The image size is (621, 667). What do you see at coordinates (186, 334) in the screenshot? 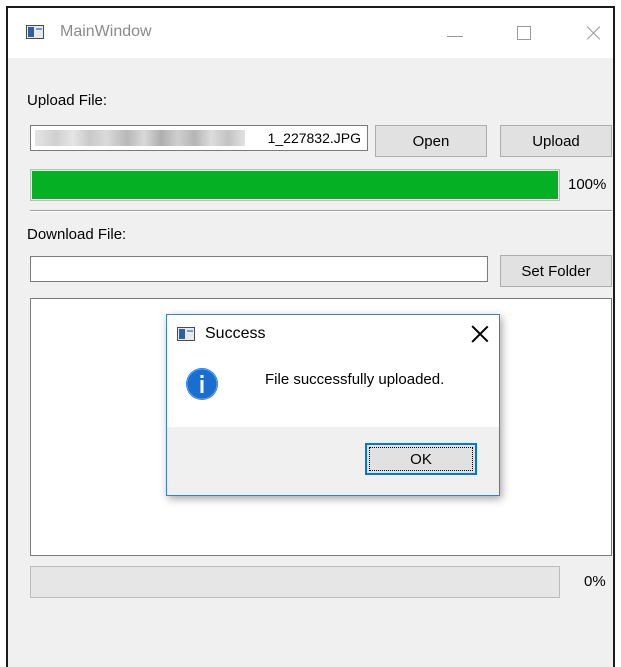
I see `dialog-app-icon` at bounding box center [186, 334].